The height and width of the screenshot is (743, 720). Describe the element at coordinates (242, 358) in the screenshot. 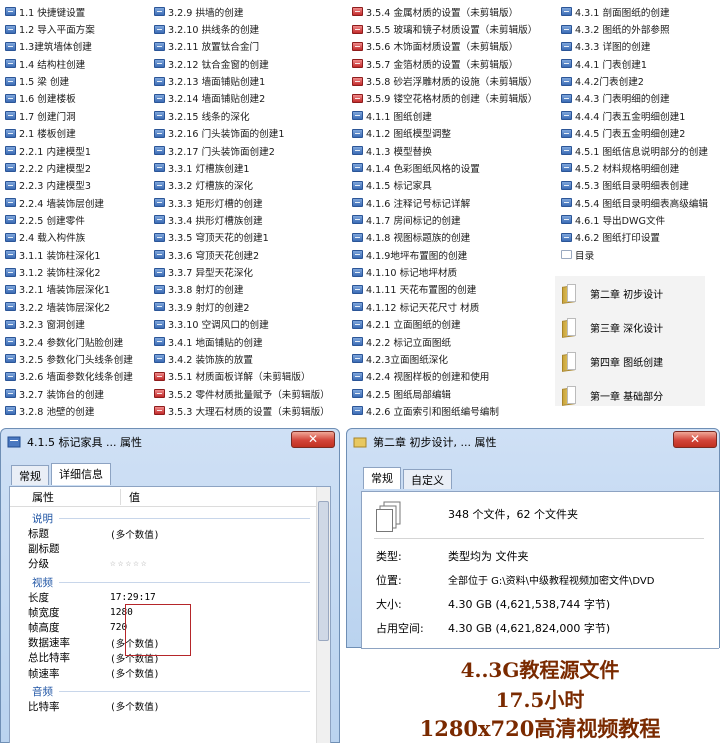

I see `video-file-item: 3.4.2 装饰族的放置` at that location.